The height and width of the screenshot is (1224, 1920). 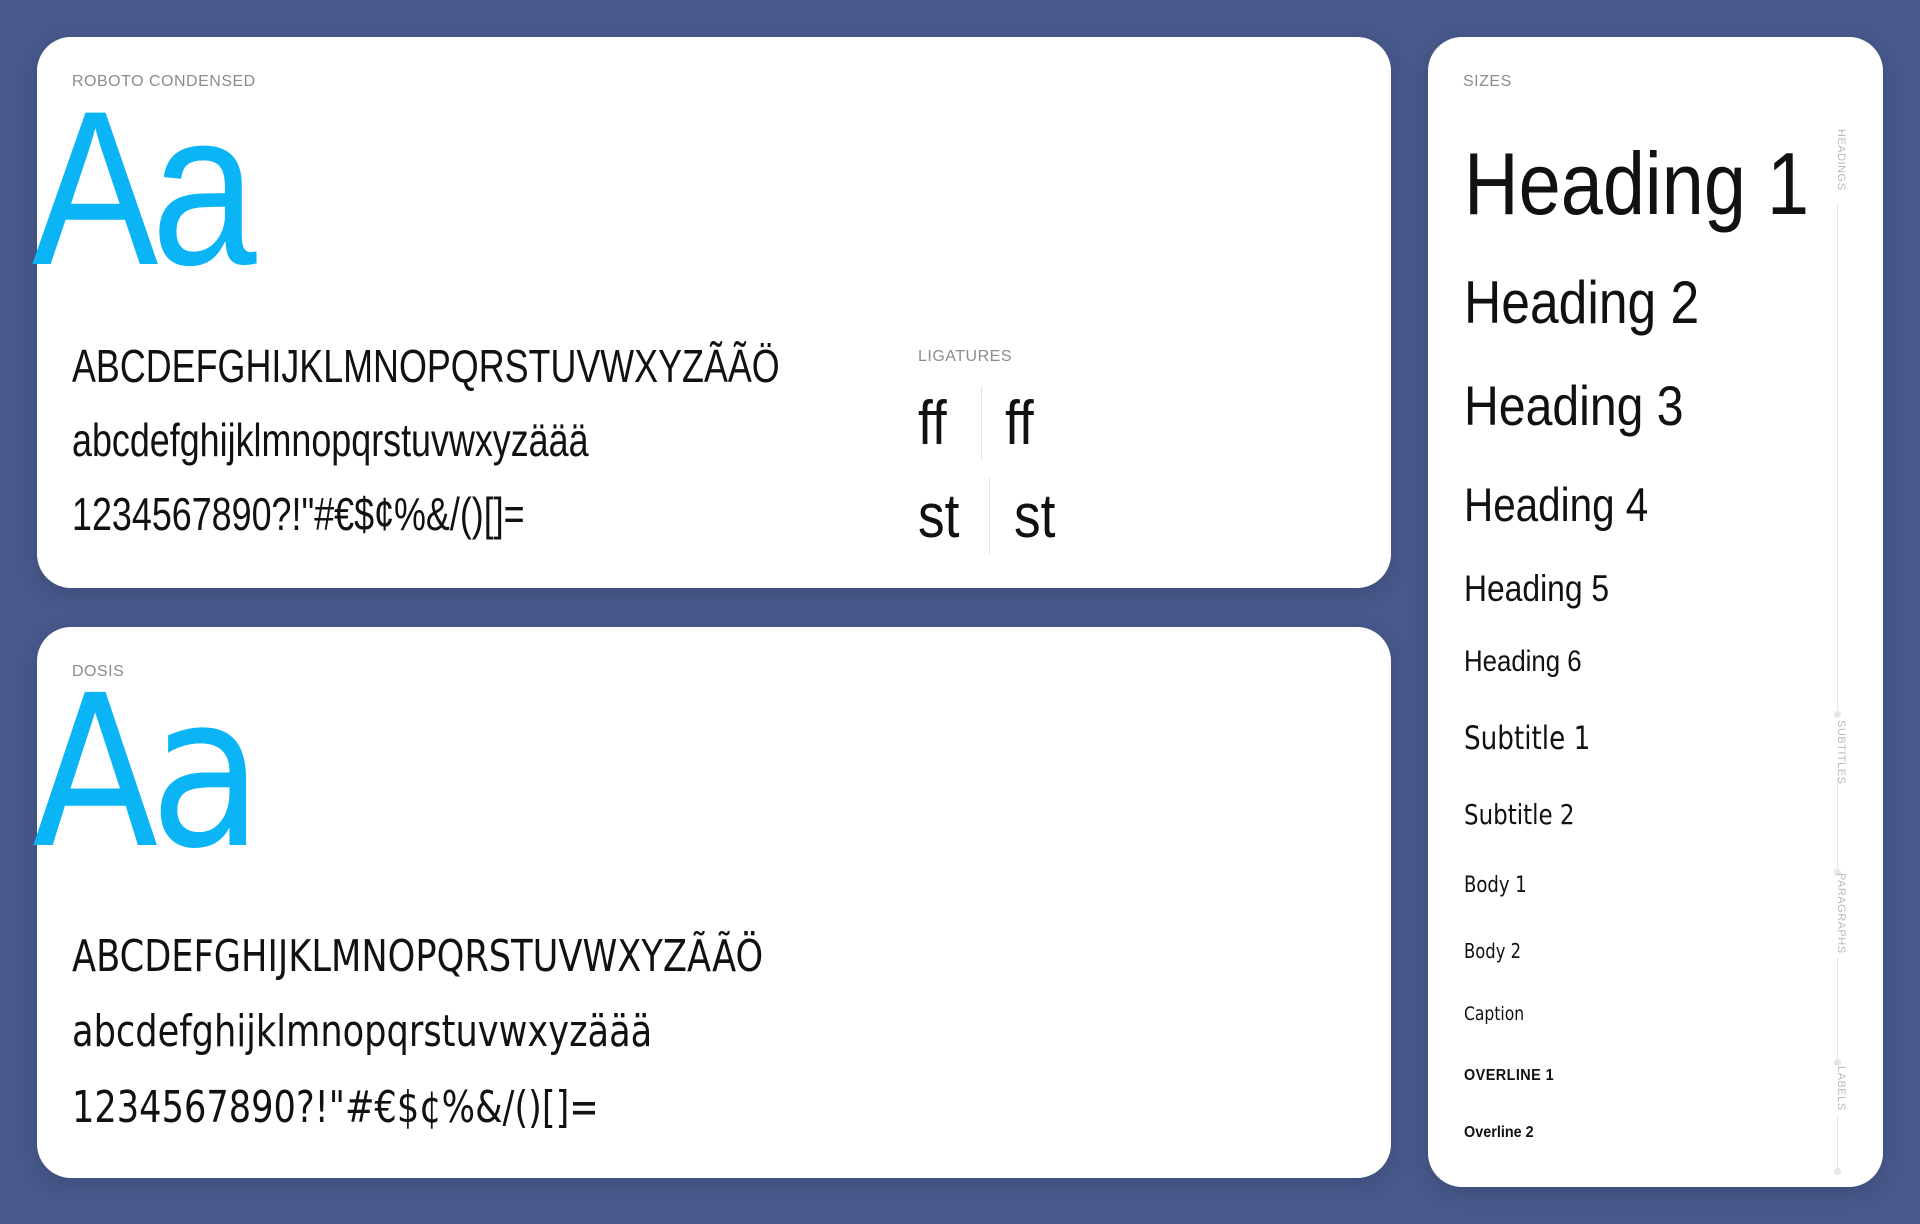 What do you see at coordinates (330, 440) in the screenshot?
I see `roboto-lowercase-line: abcdefghijklmnopqrstuvwxyzäää` at bounding box center [330, 440].